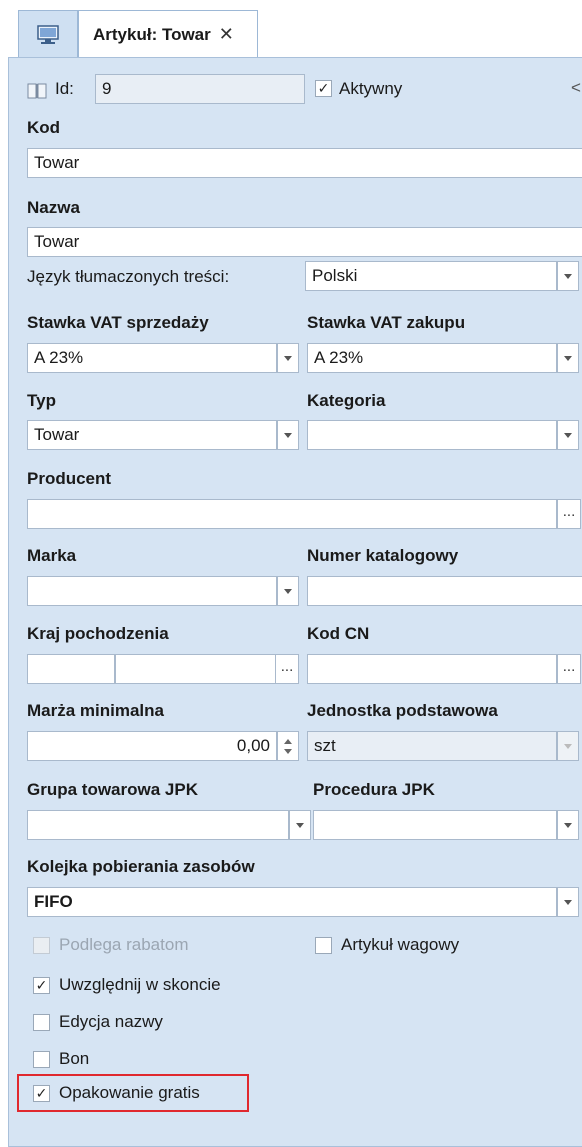 Image resolution: width=582 pixels, height=1147 pixels. I want to click on spin-down-icon, so click(288, 751).